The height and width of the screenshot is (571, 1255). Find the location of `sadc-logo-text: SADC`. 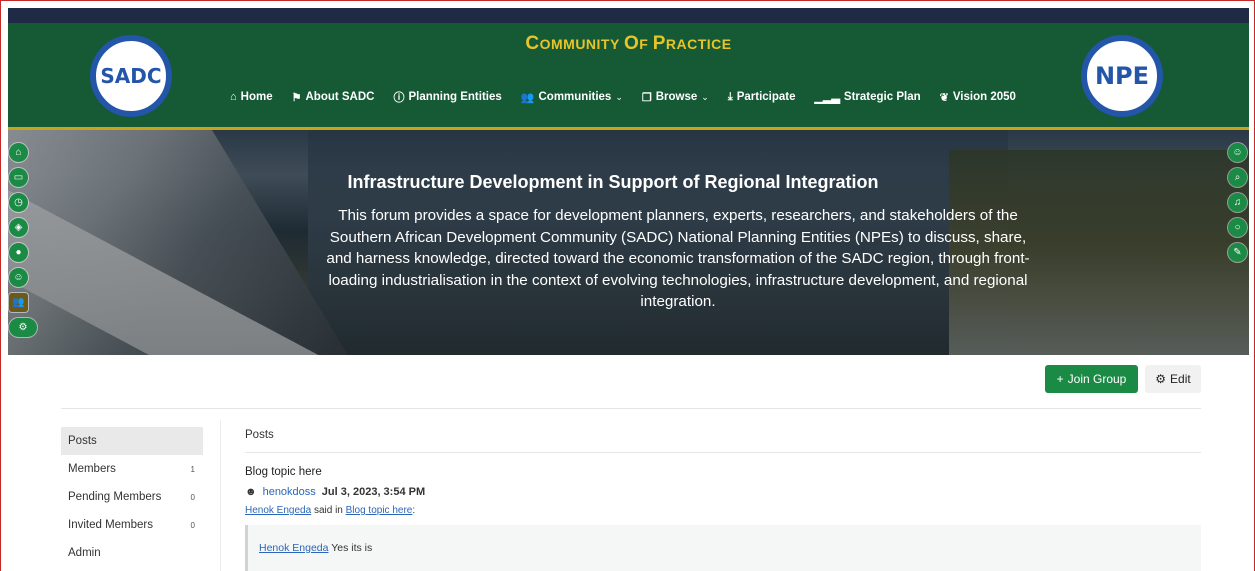

sadc-logo-text: SADC is located at coordinates (131, 76).